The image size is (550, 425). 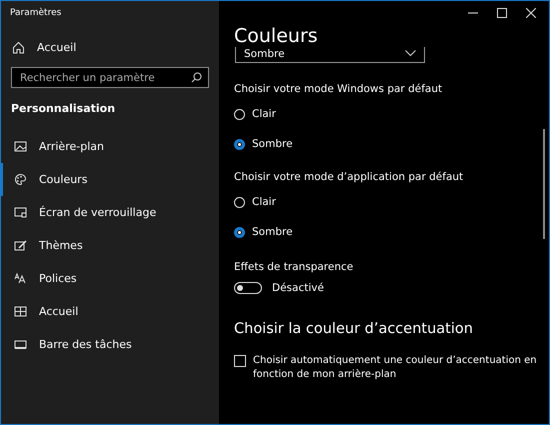 What do you see at coordinates (20, 344) in the screenshot?
I see `laptop-icon` at bounding box center [20, 344].